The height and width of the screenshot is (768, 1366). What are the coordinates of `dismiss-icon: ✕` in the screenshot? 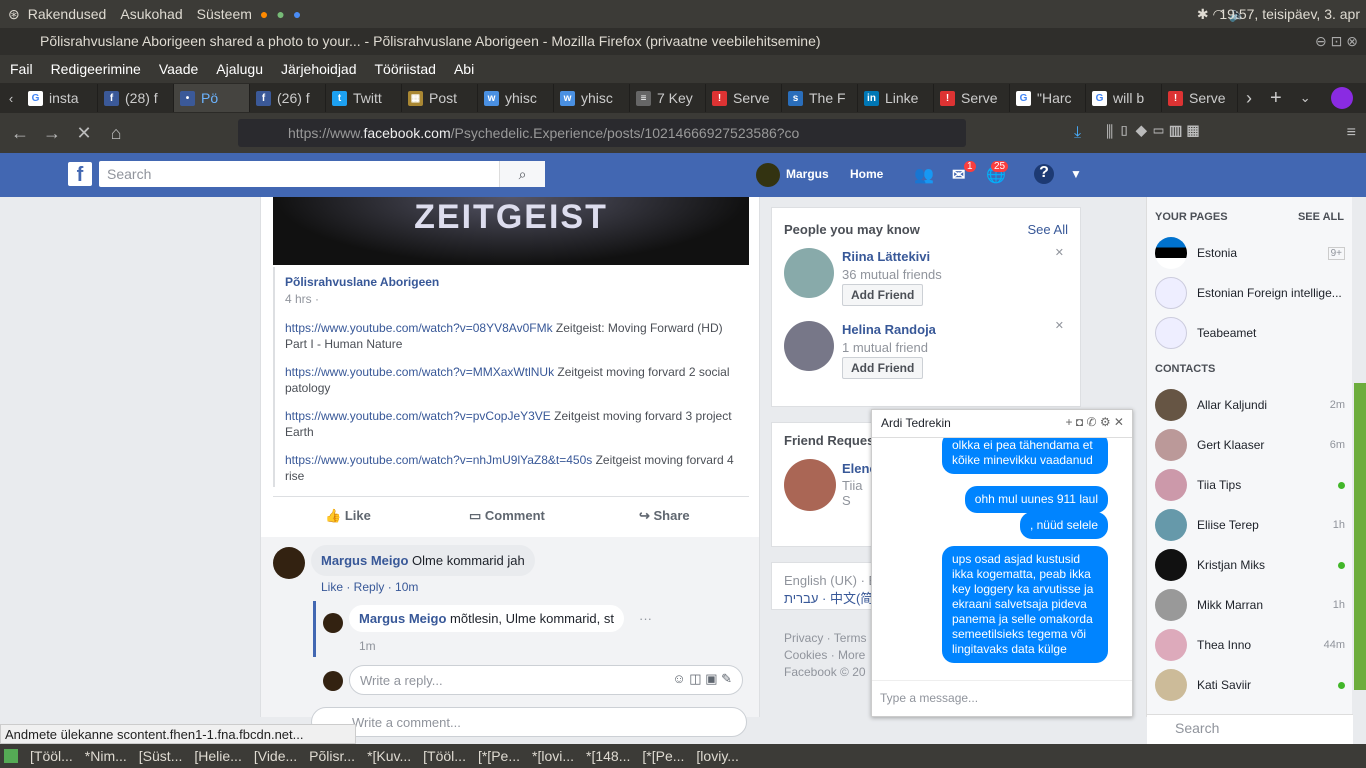 It's located at (1059, 325).